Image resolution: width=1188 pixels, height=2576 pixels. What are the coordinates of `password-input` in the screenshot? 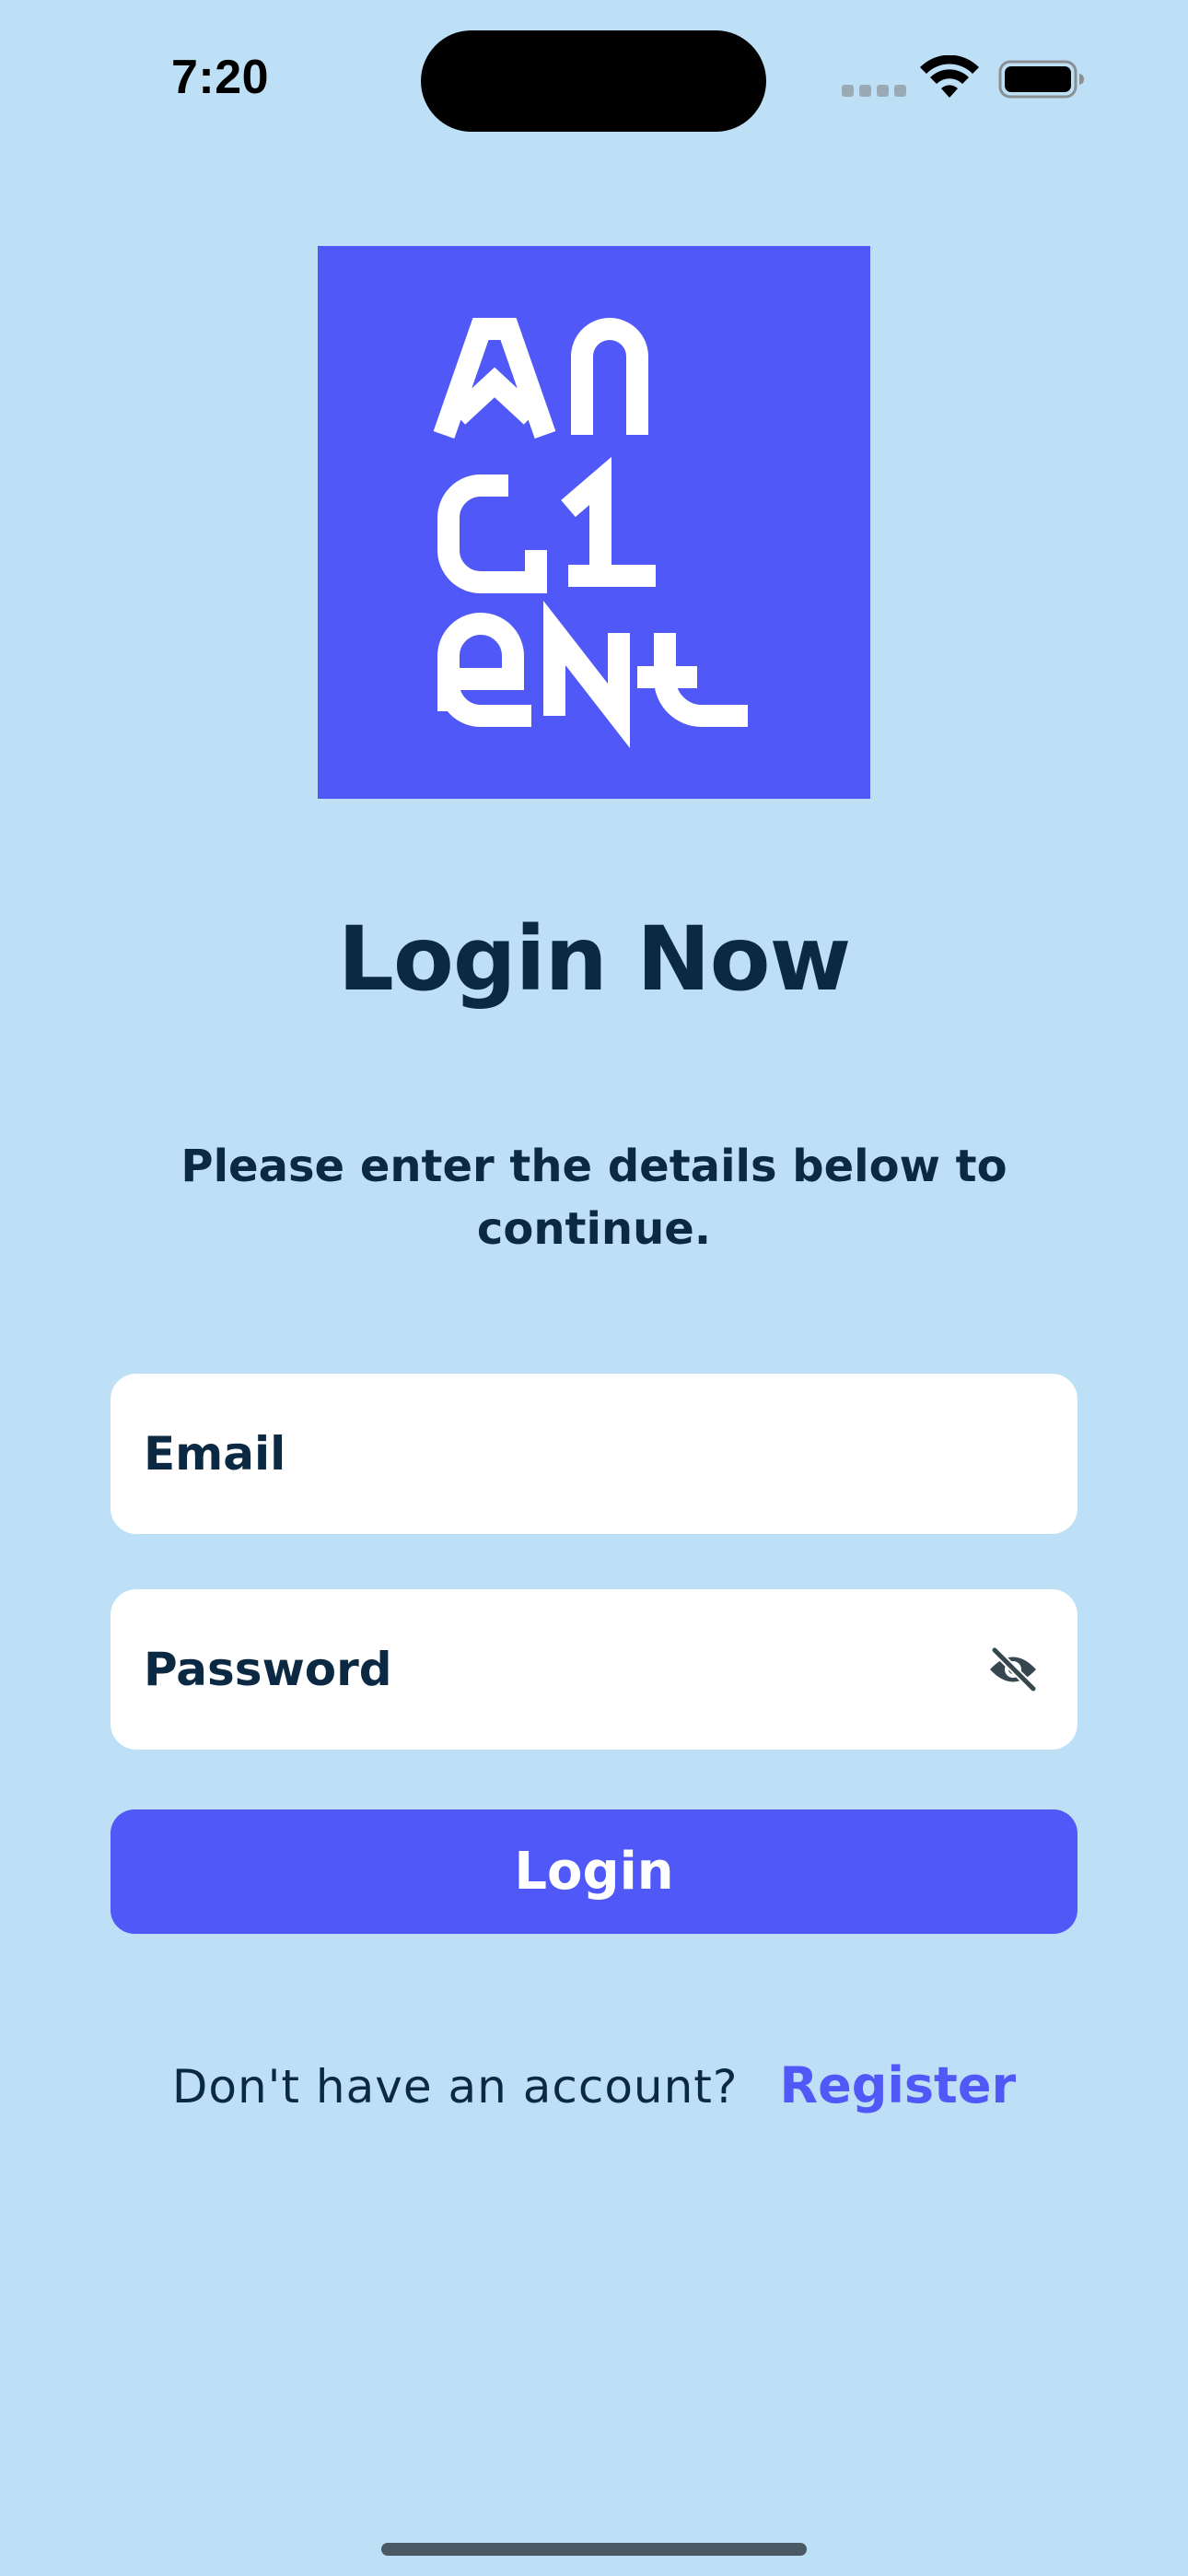 It's located at (540, 1669).